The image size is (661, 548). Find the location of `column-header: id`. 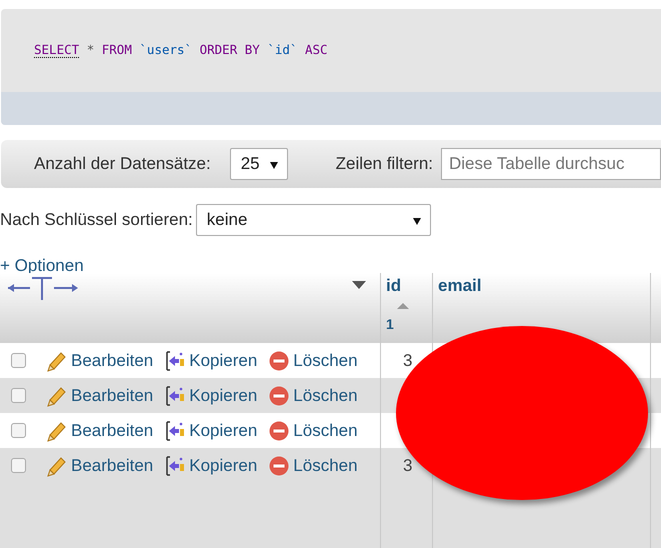

column-header: id is located at coordinates (394, 286).